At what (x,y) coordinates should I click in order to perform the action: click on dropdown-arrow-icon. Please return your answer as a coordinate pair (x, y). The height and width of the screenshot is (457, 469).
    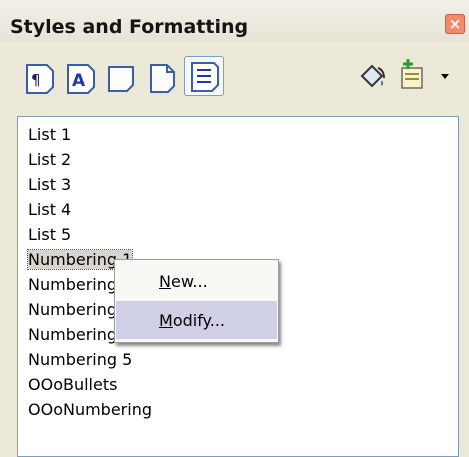
    Looking at the image, I should click on (445, 76).